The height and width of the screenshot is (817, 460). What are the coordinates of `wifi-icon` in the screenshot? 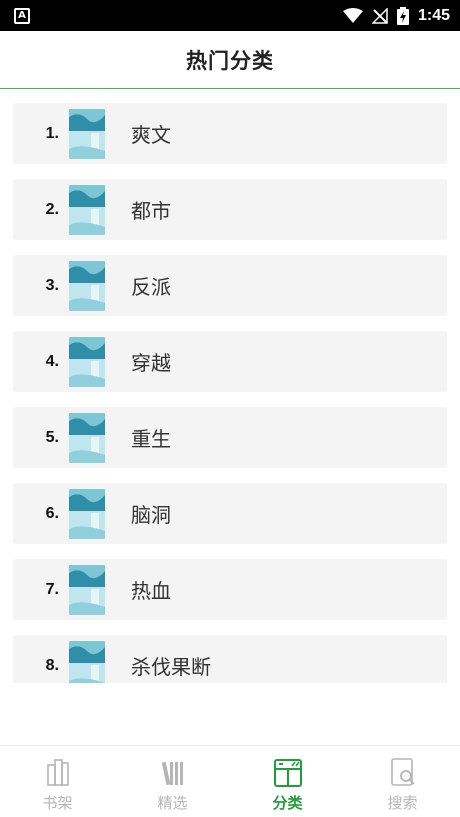 It's located at (352, 15).